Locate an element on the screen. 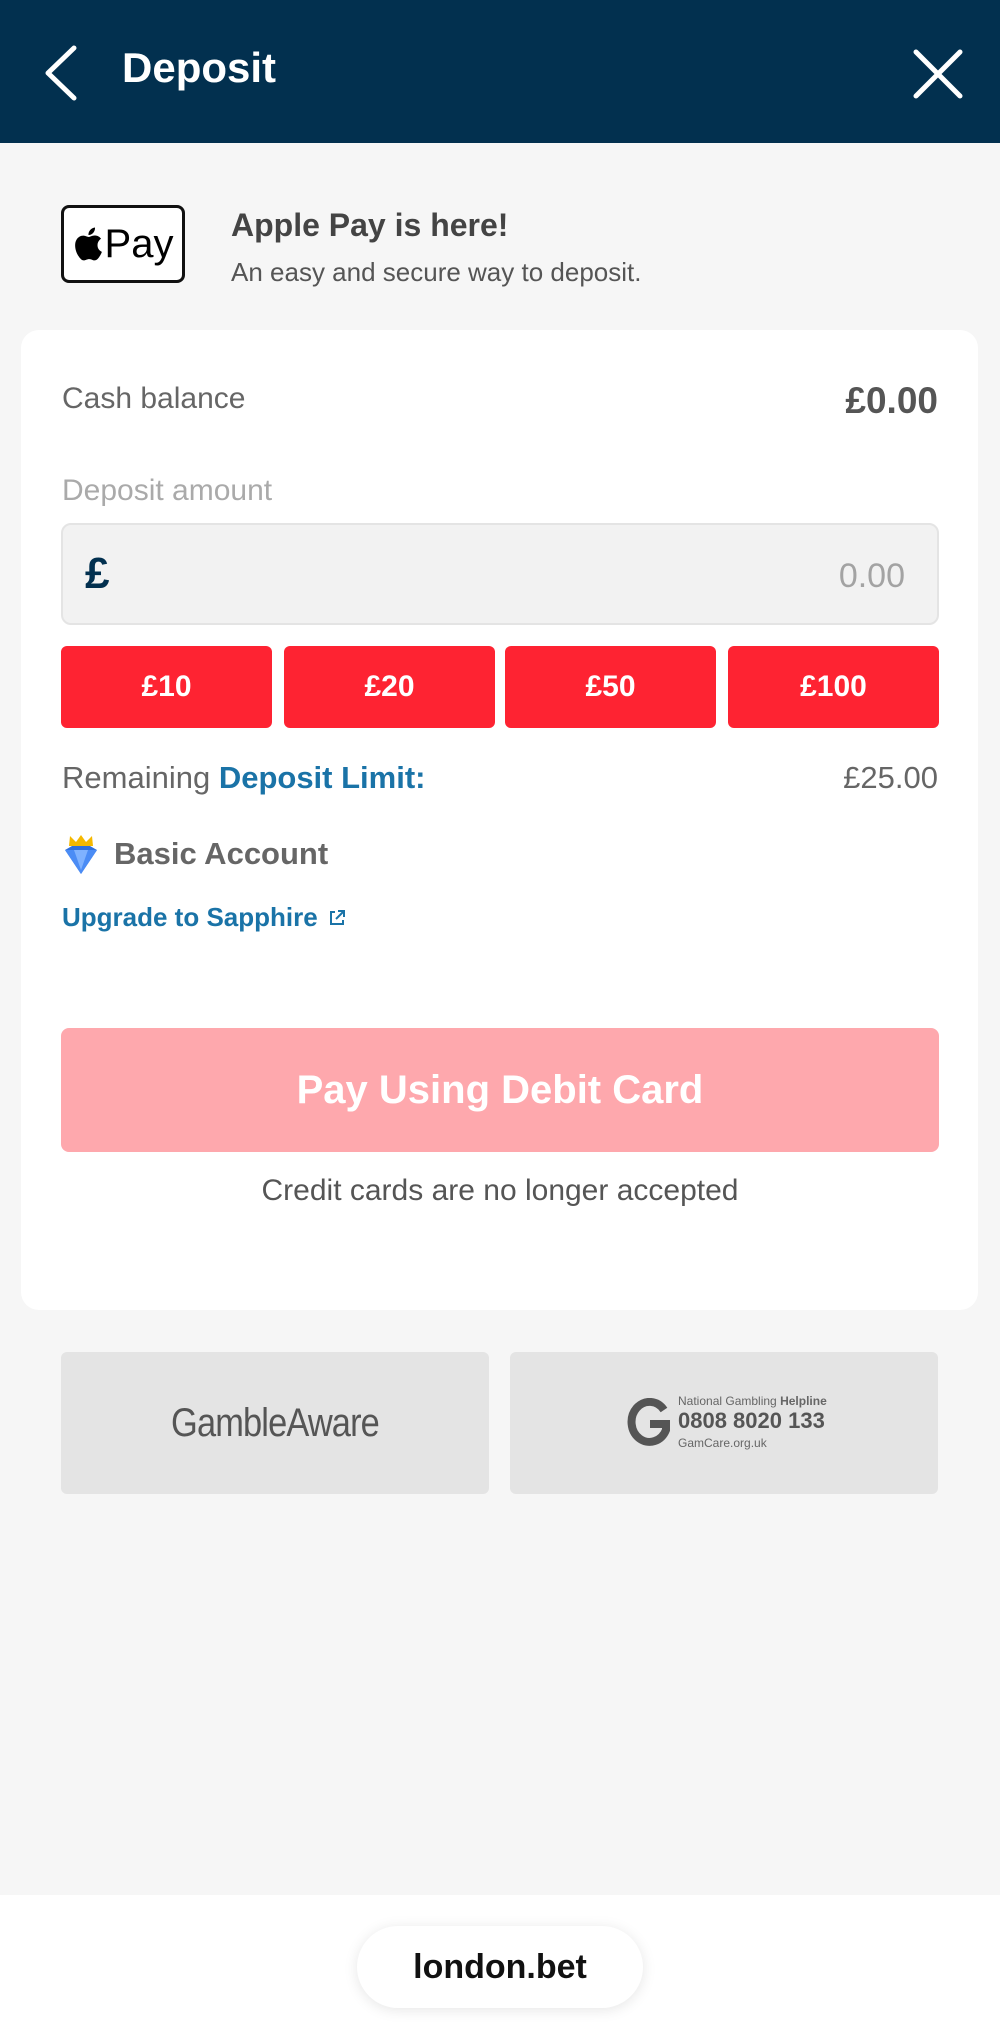 The image size is (1000, 2044). deposit-limit-link: Deposit Limit: is located at coordinates (322, 777).